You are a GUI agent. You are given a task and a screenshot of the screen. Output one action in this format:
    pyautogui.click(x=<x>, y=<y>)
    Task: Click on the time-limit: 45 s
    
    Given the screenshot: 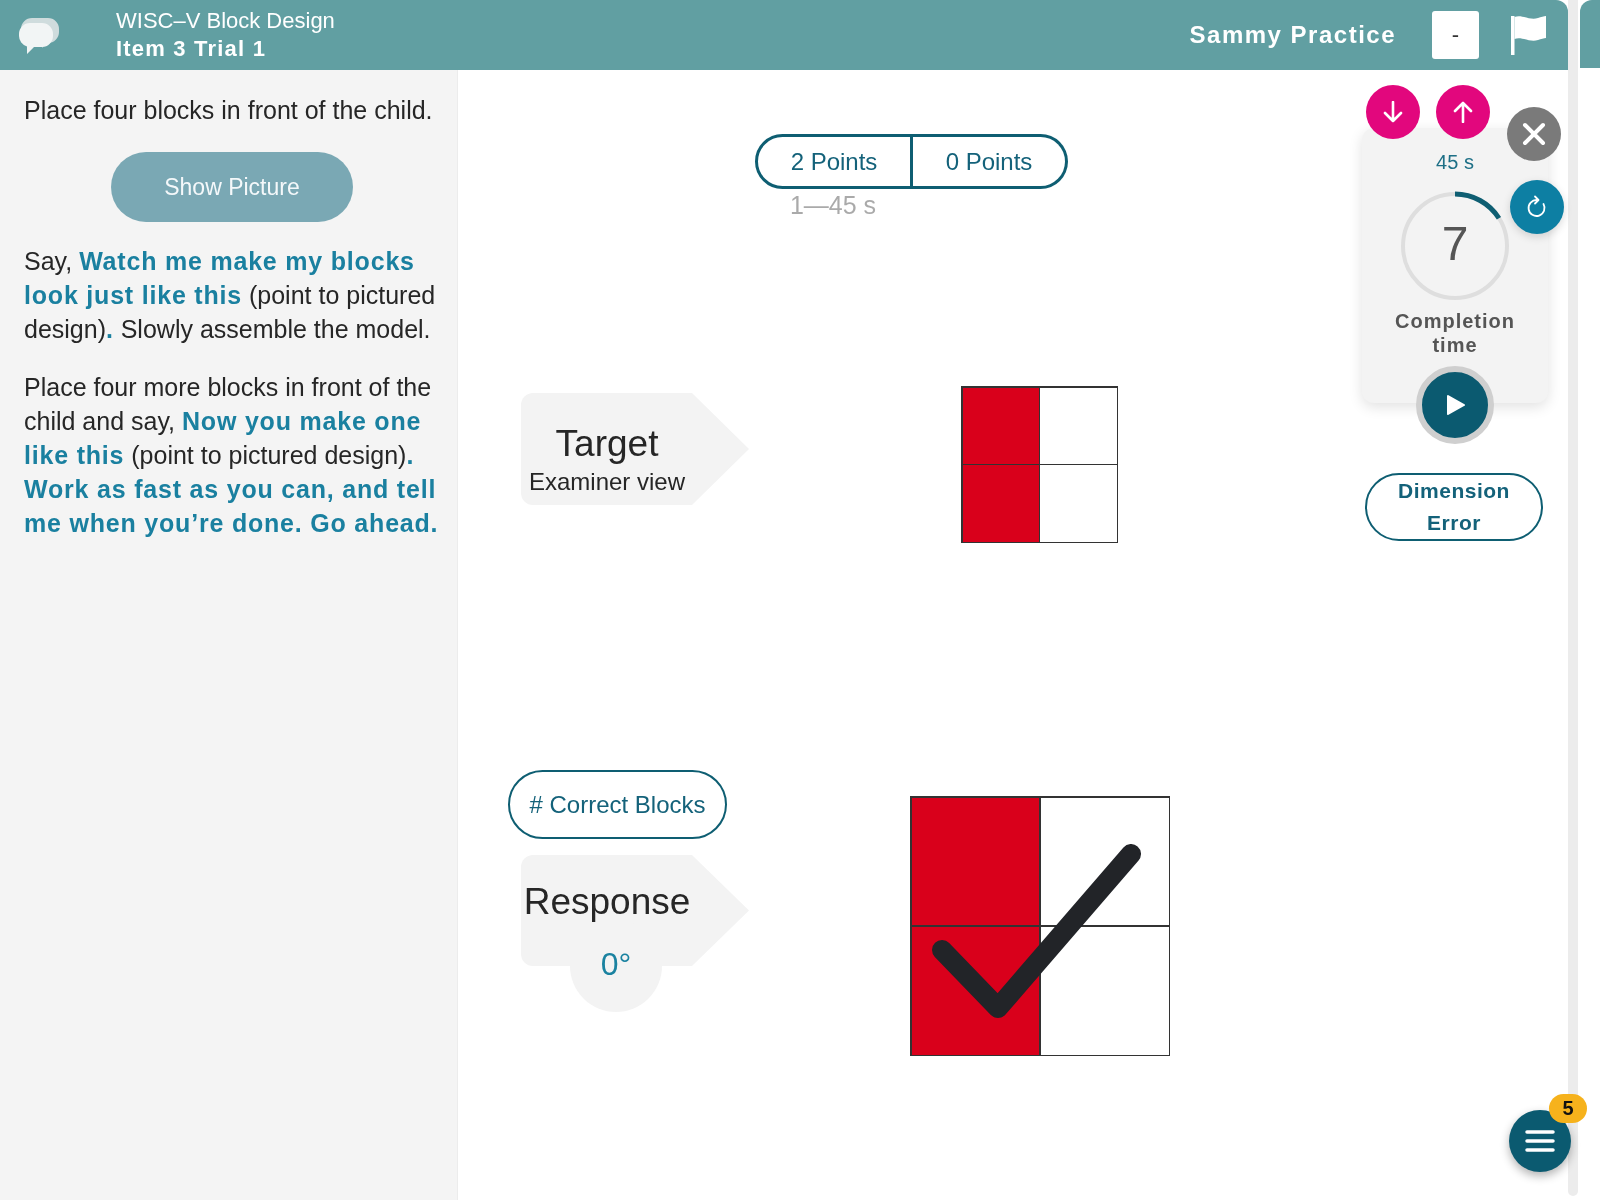 What is the action you would take?
    pyautogui.click(x=1455, y=162)
    